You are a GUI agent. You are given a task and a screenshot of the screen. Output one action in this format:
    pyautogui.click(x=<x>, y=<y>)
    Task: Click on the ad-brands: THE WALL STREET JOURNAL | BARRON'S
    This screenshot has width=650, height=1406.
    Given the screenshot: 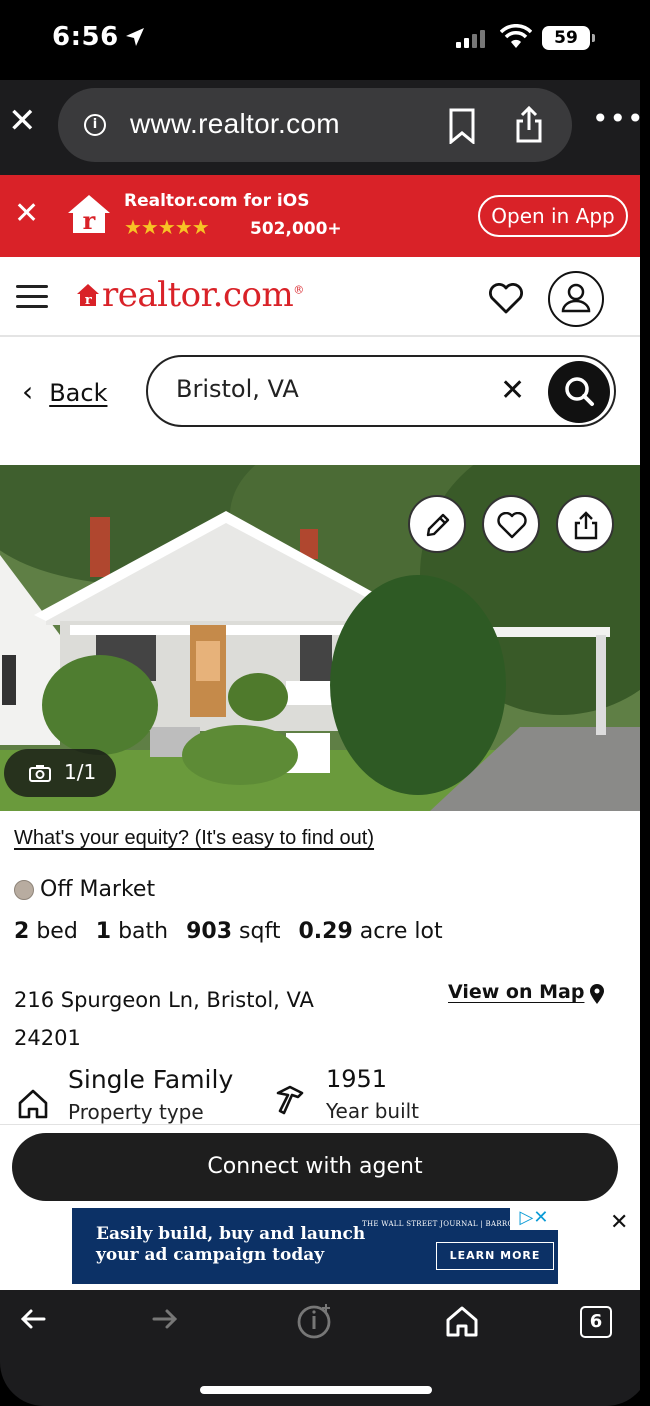 What is the action you would take?
    pyautogui.click(x=445, y=1224)
    